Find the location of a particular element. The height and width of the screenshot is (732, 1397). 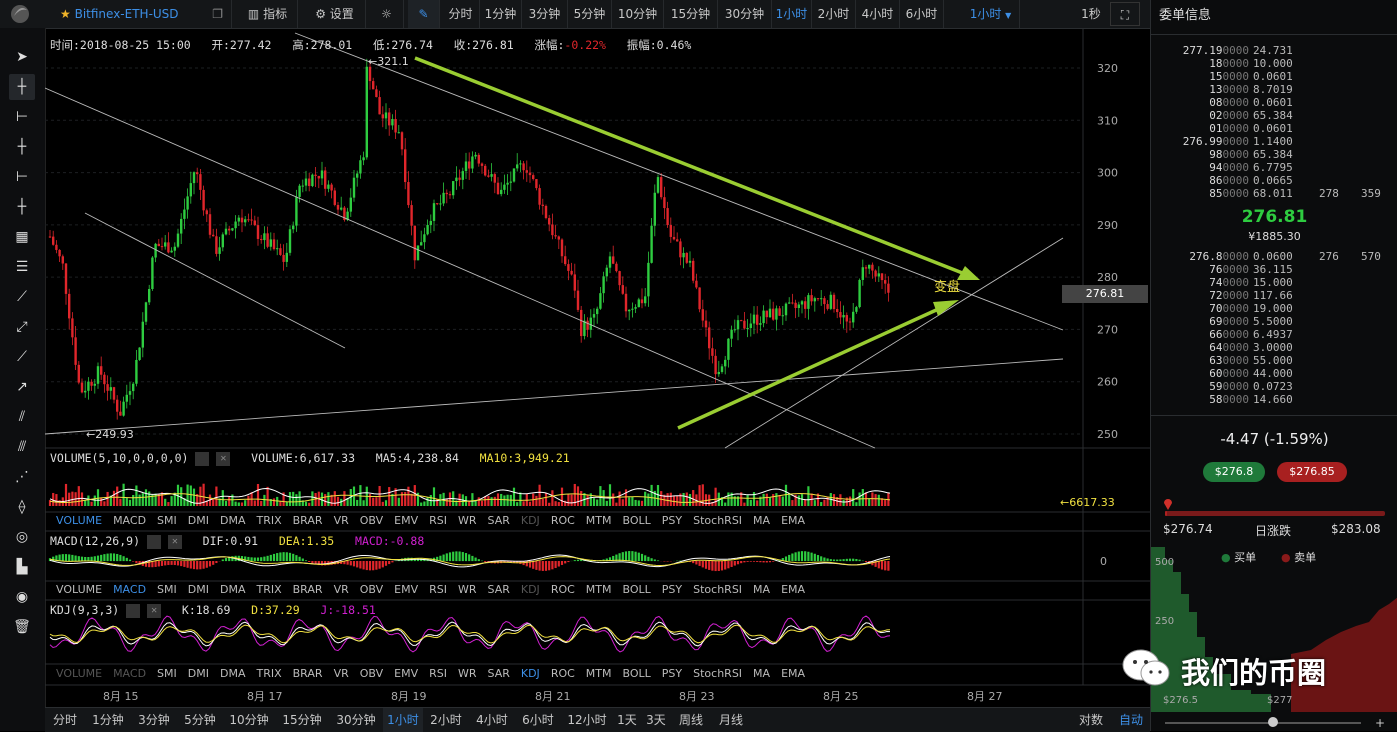

bid-row: 60000044.000 is located at coordinates (1276, 373).